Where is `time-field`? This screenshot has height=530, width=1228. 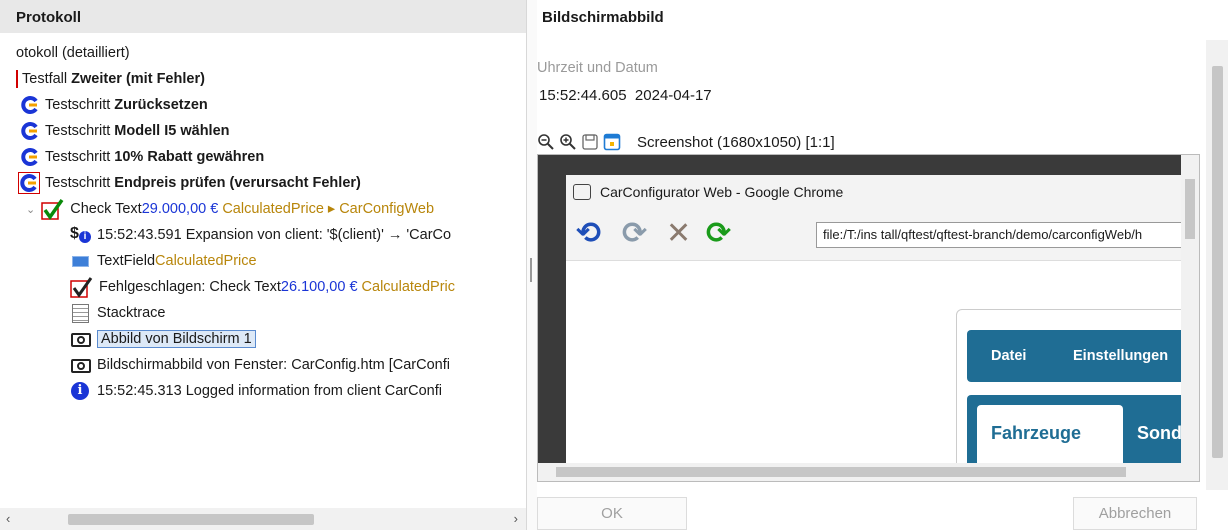
time-field is located at coordinates (868, 95).